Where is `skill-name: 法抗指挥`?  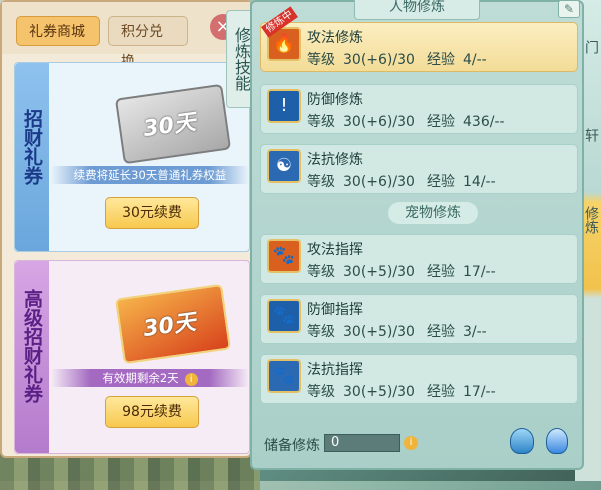
skill-name: 法抗指挥 is located at coordinates (335, 370).